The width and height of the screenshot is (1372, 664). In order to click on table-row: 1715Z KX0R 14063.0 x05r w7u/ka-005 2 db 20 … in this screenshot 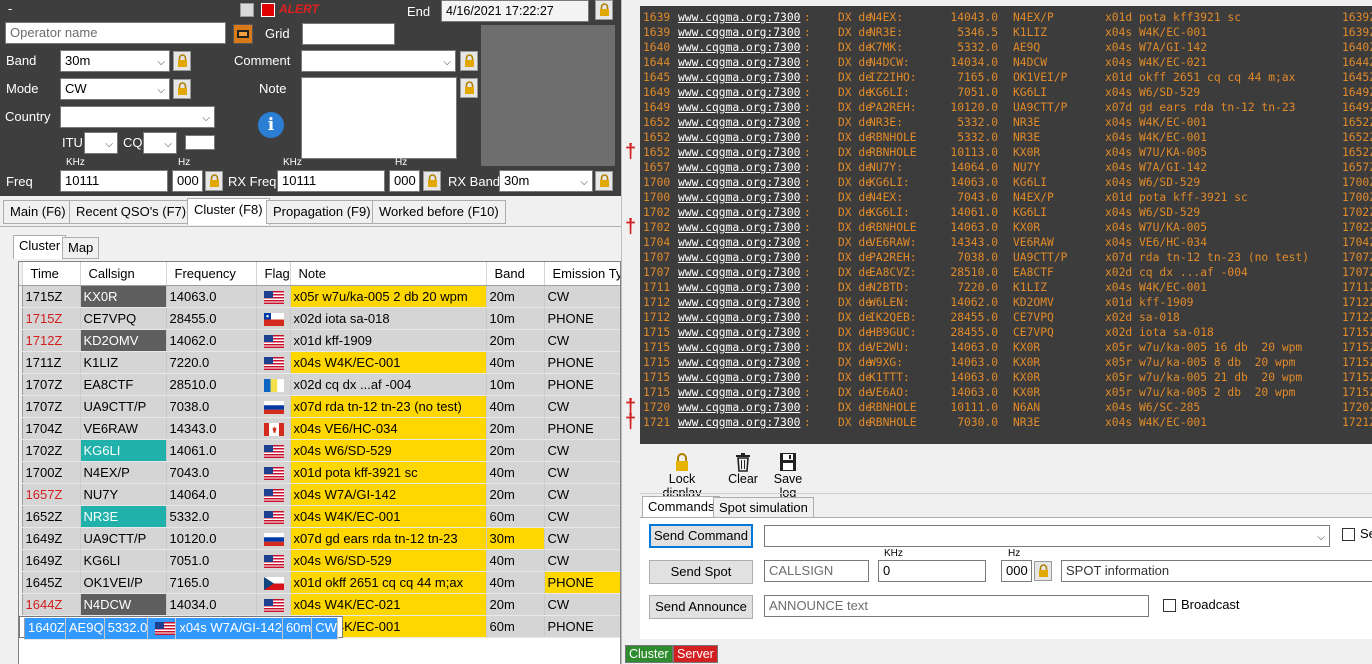, I will do `click(319, 296)`.